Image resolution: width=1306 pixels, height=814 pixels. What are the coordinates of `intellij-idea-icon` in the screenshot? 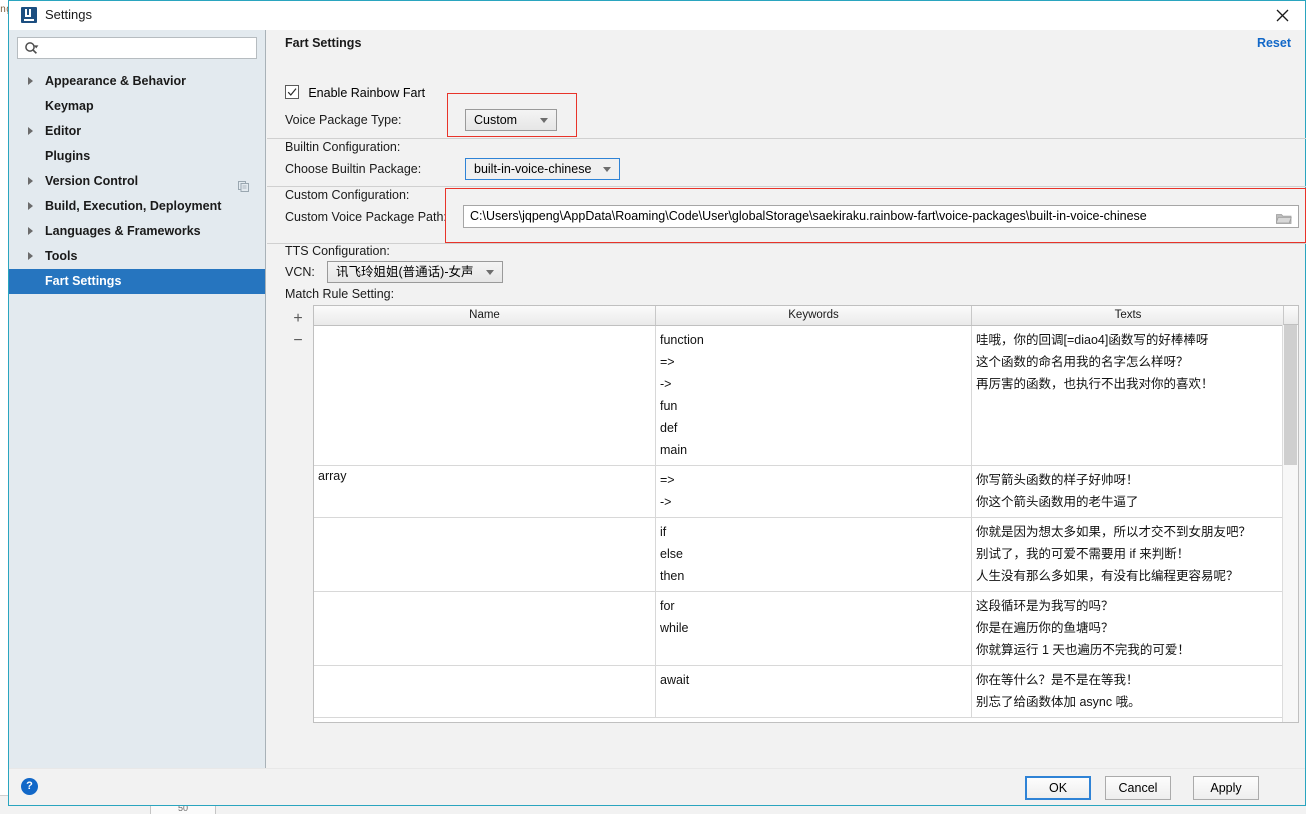 It's located at (29, 15).